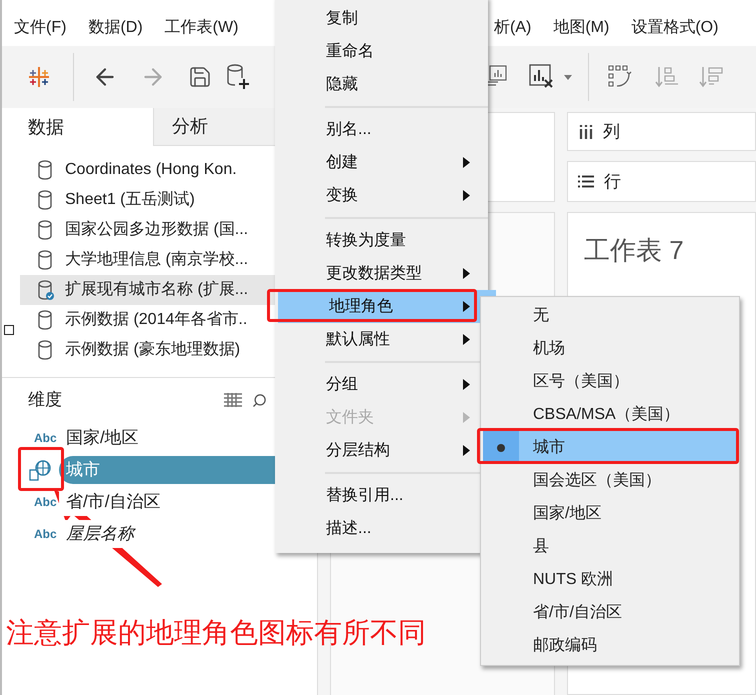 The height and width of the screenshot is (695, 756). I want to click on menu-item: 国家/地区, so click(610, 513).